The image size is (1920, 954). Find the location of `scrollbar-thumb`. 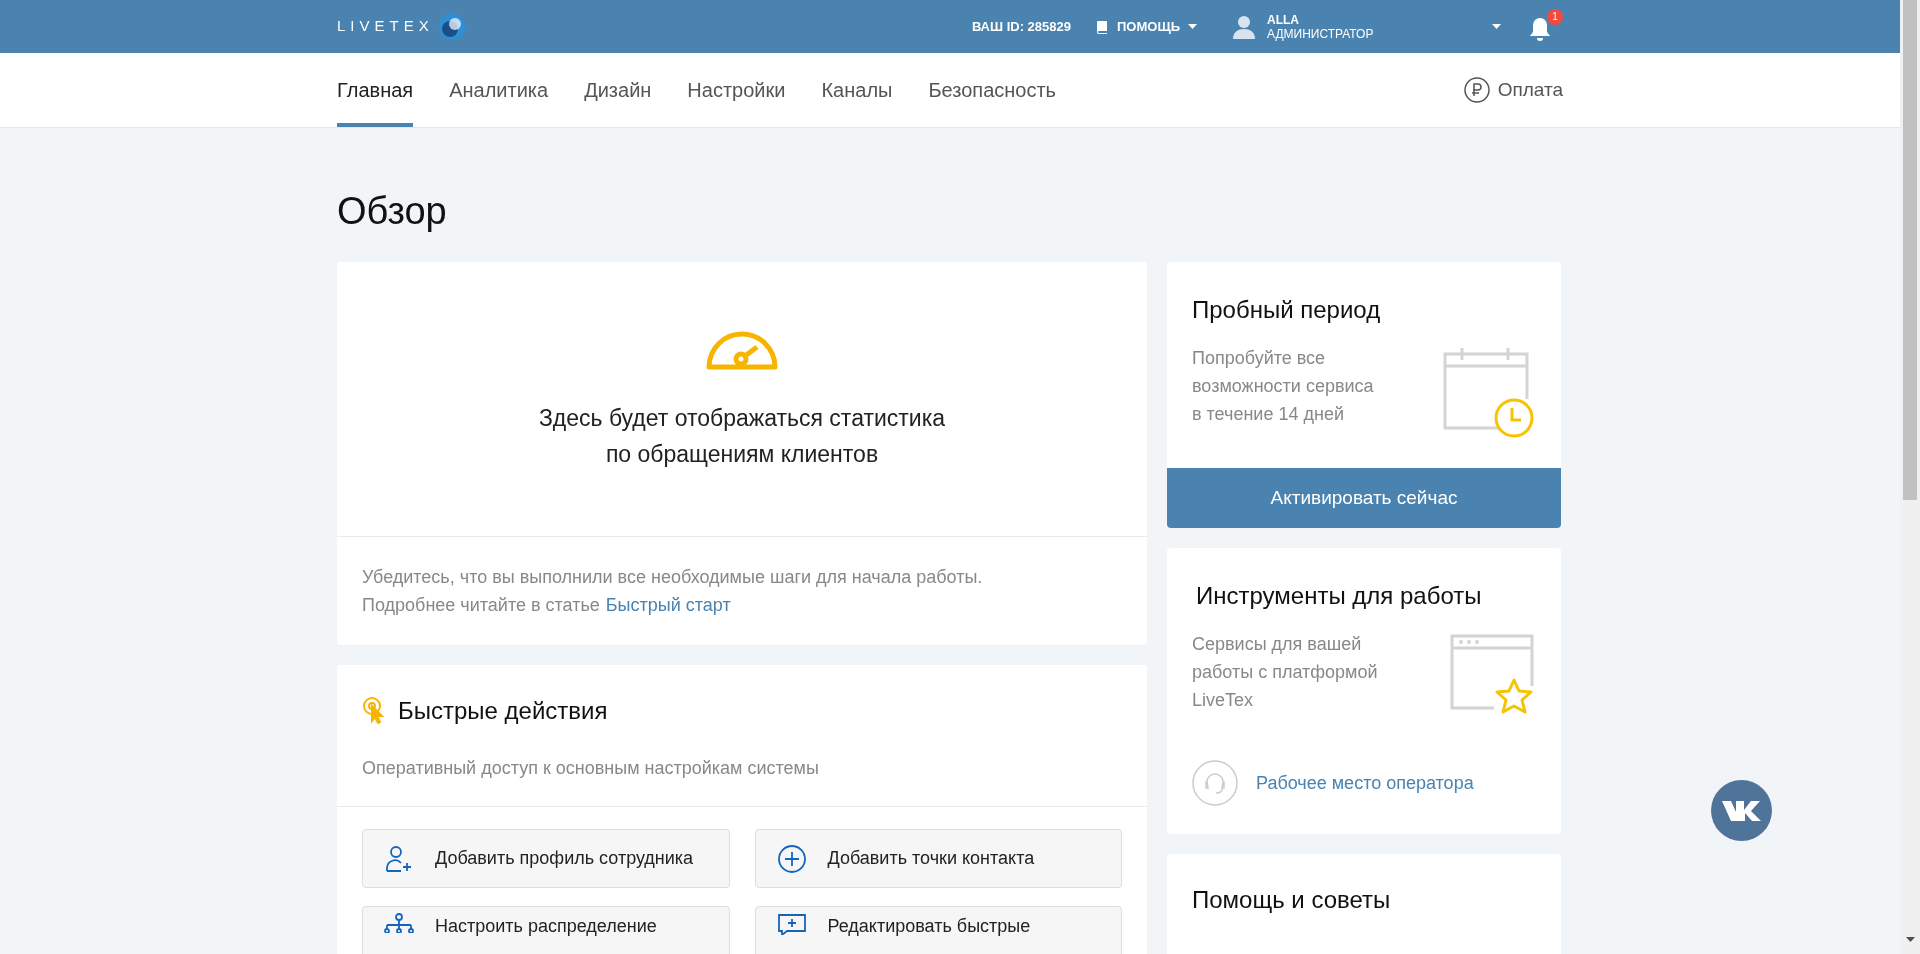

scrollbar-thumb is located at coordinates (1910, 250).